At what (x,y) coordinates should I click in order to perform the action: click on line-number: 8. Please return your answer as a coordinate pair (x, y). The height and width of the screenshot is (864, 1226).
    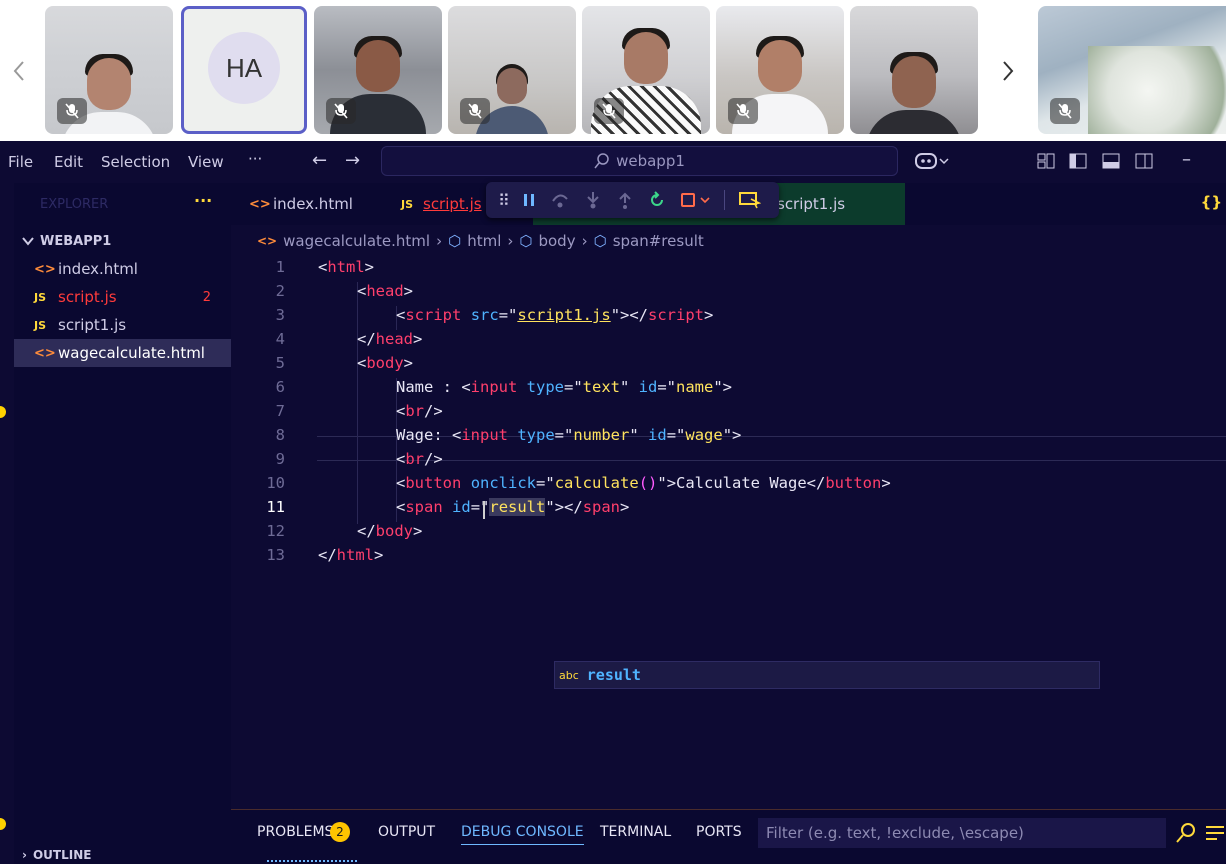
    Looking at the image, I should click on (280, 435).